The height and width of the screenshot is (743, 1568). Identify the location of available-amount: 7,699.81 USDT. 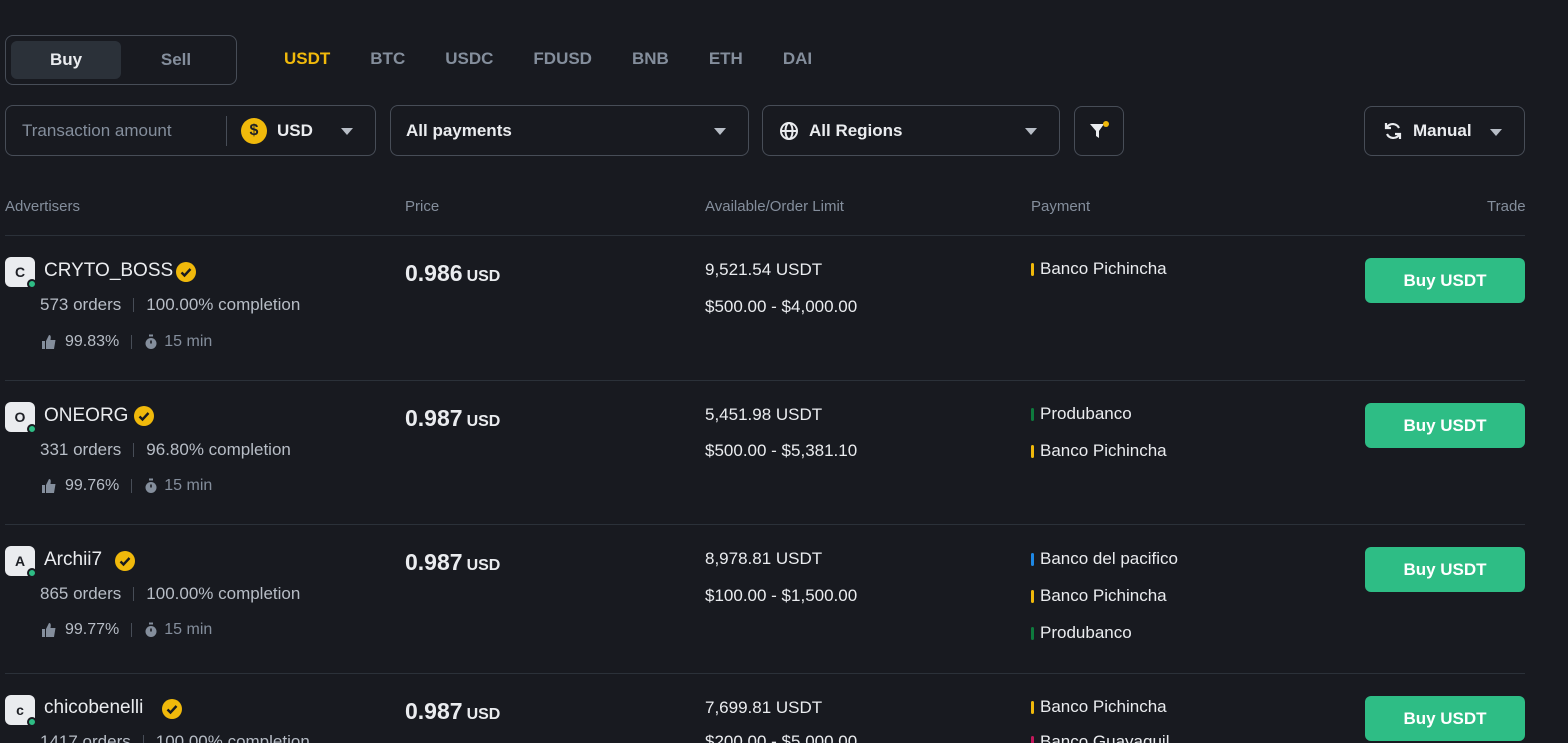
(764, 707).